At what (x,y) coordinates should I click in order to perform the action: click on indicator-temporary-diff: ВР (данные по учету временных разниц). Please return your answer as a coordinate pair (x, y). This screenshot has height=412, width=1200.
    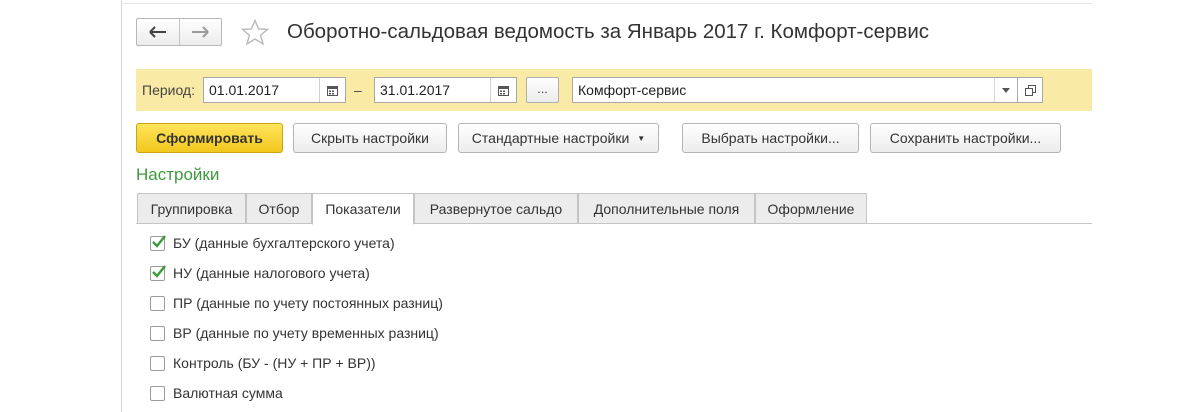
    Looking at the image, I should click on (294, 333).